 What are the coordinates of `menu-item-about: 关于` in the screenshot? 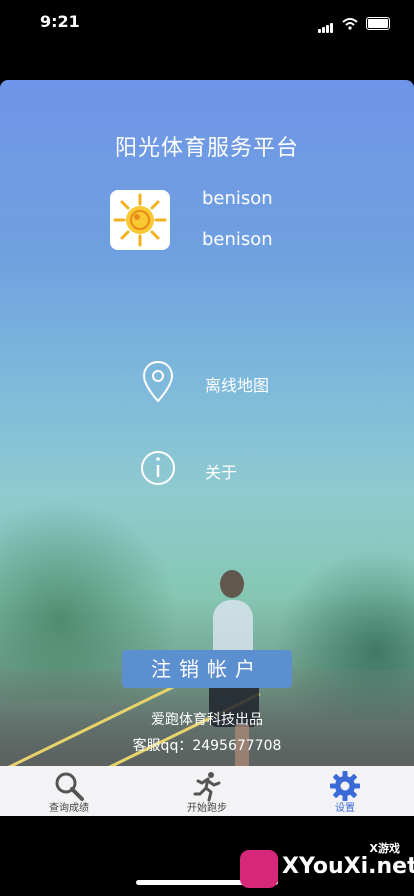 It's located at (207, 472).